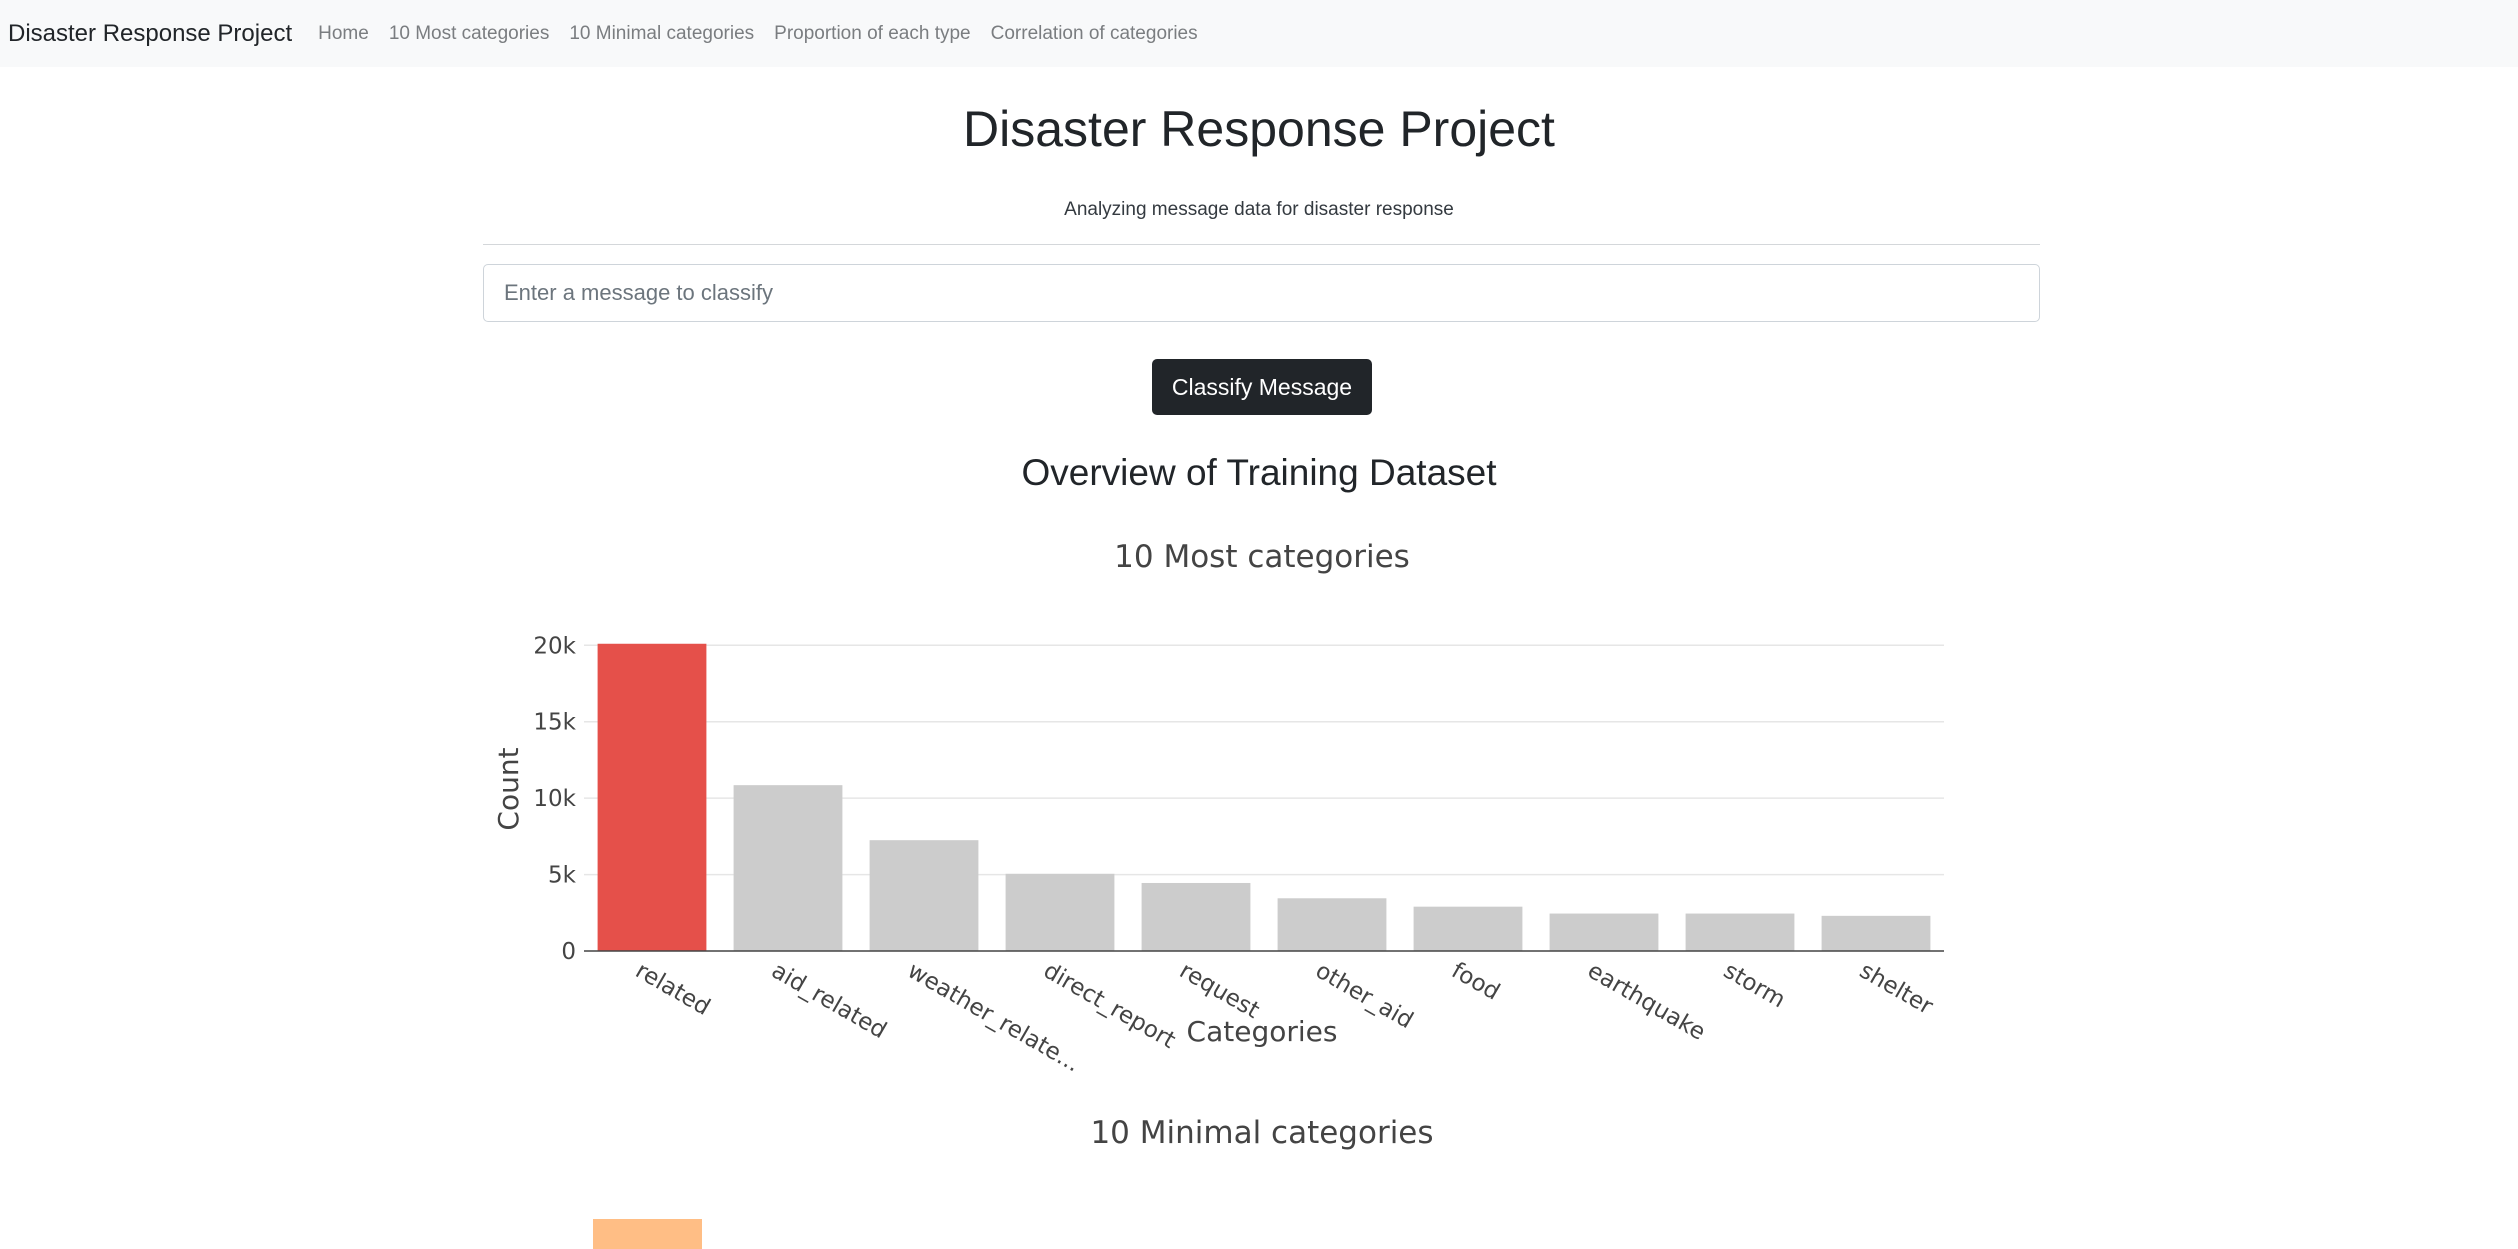 The height and width of the screenshot is (1249, 2518). Describe the element at coordinates (1646, 1002) in the screenshot. I see `x-tick-label: earthquake` at that location.